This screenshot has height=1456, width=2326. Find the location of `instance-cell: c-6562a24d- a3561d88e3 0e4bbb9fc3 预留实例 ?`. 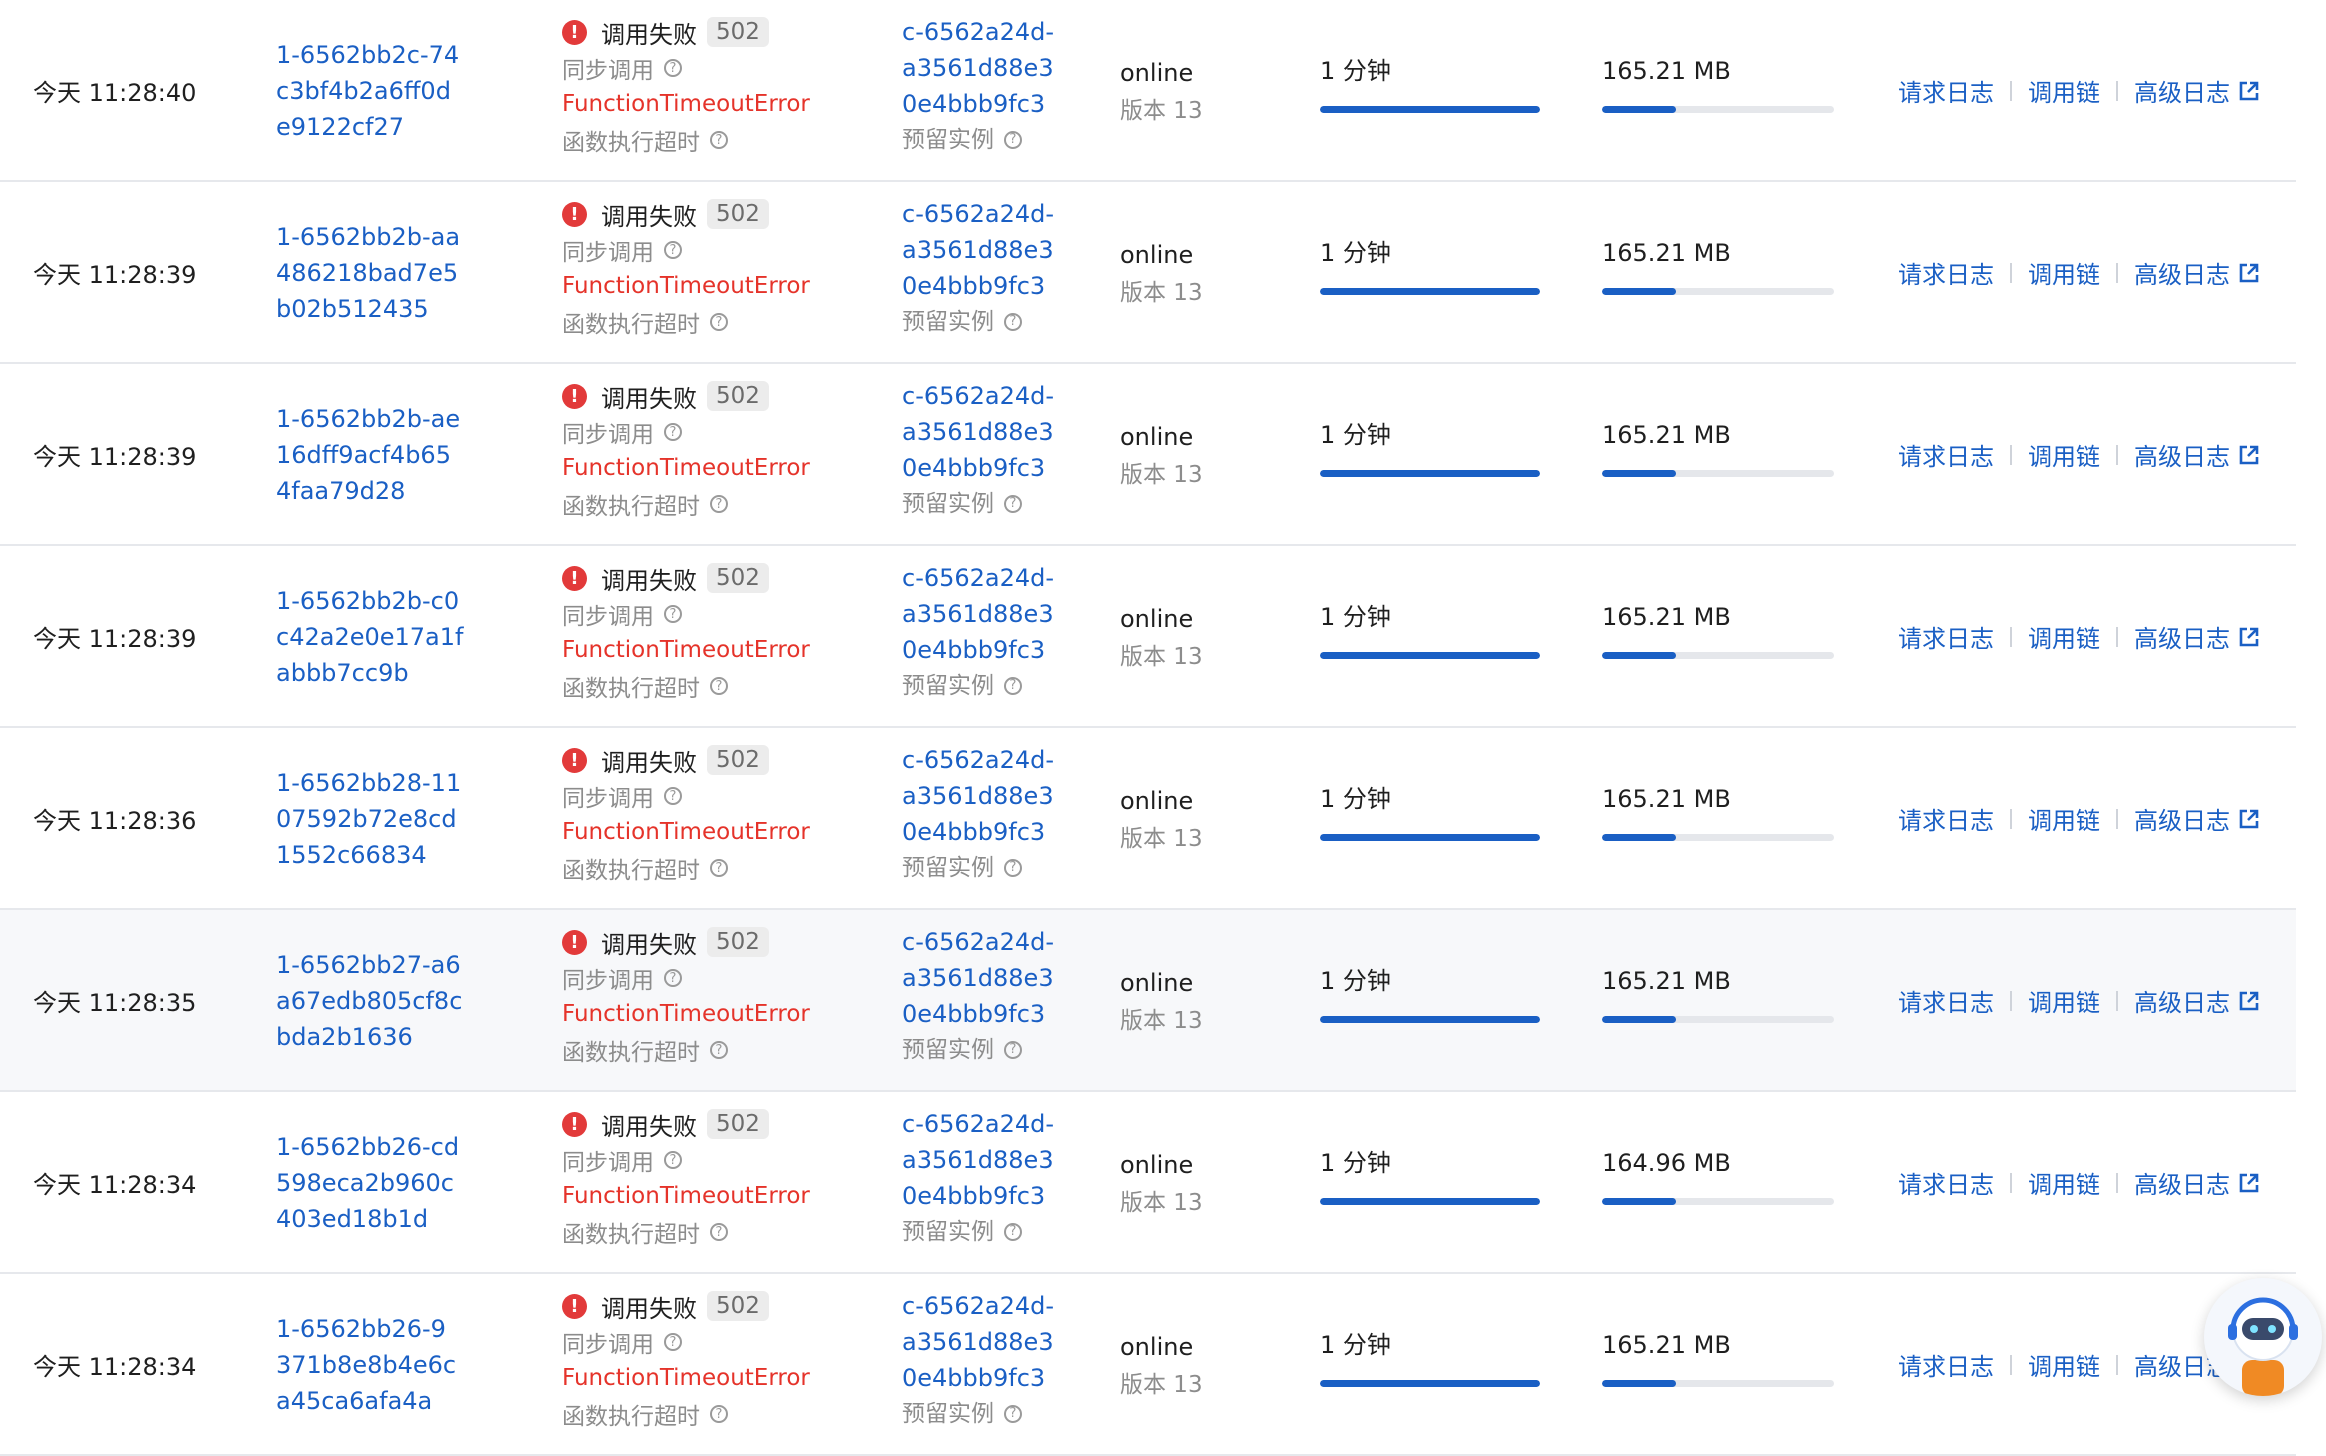

instance-cell: c-6562a24d- a3561d88e3 0e4bbb9fc3 预留实例 ? is located at coordinates (1007, 996).